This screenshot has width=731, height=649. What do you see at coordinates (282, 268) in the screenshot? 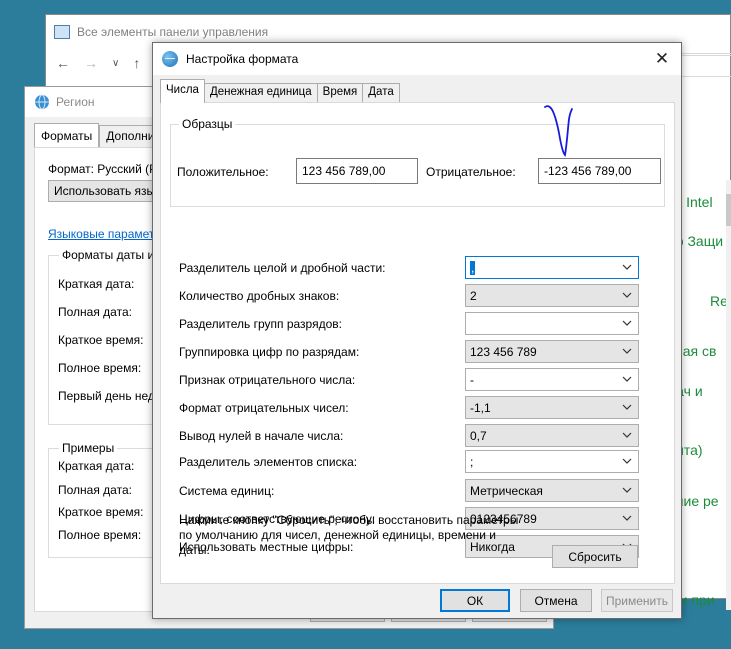
I see `setting-label: Разделитель целой и дробной части:` at bounding box center [282, 268].